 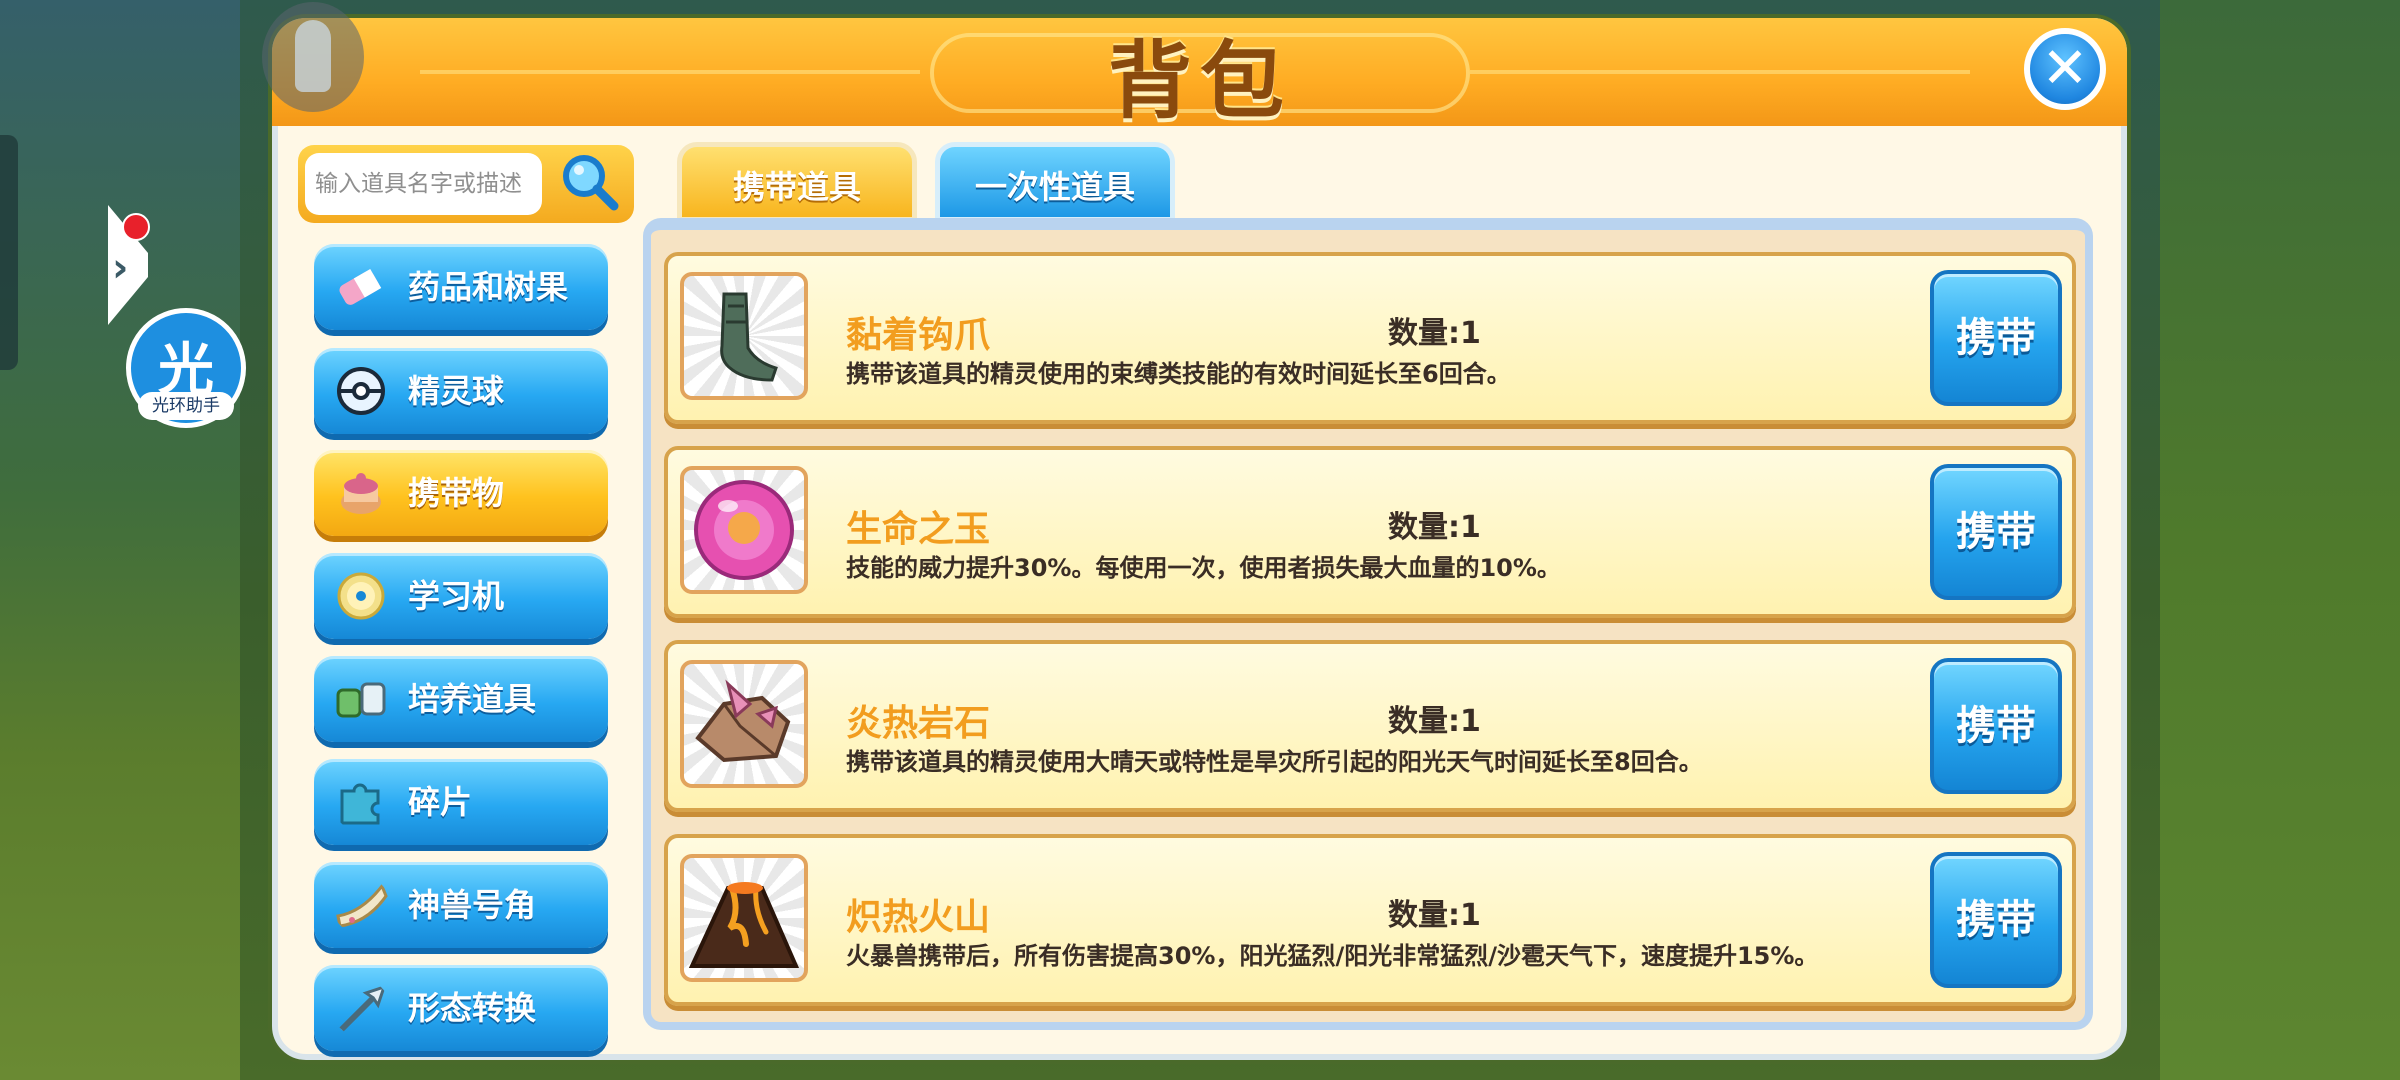 I want to click on category-label: 神兽号角, so click(x=472, y=905).